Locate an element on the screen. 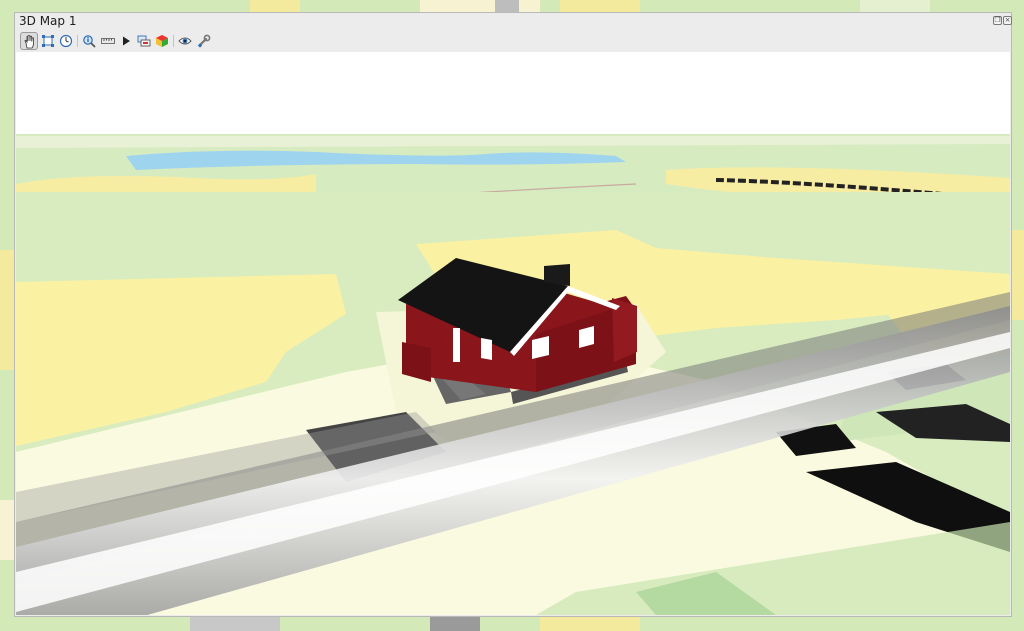 The image size is (1024, 631). measure-ruler-icon is located at coordinates (108, 41).